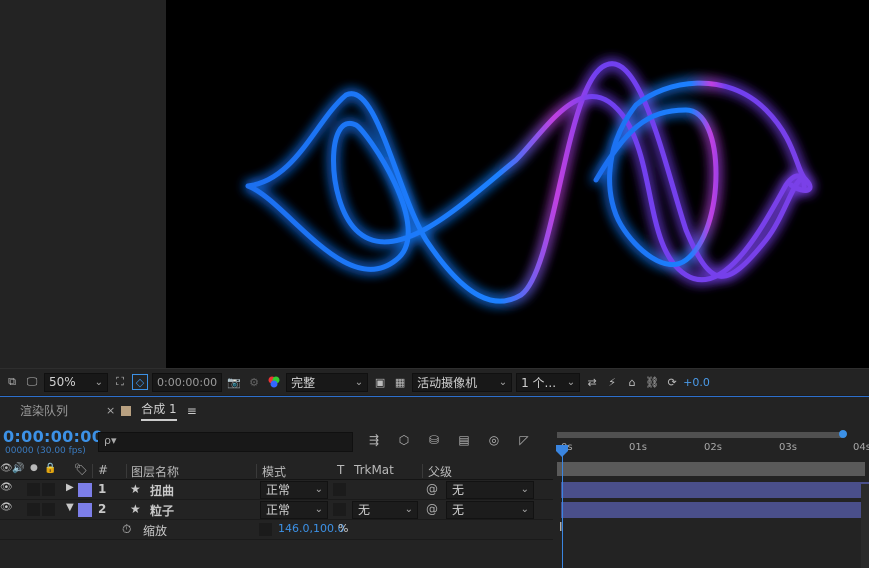  Describe the element at coordinates (462, 382) in the screenshot. I see `camera-dropdown: 活动摄像机 ⌄` at that location.